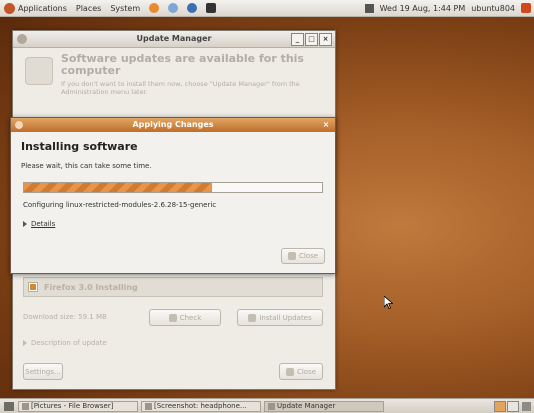 The image size is (534, 413). Describe the element at coordinates (78, 406) in the screenshot. I see `taskbar-item-file-browser: [Pictures - File Browser]` at that location.